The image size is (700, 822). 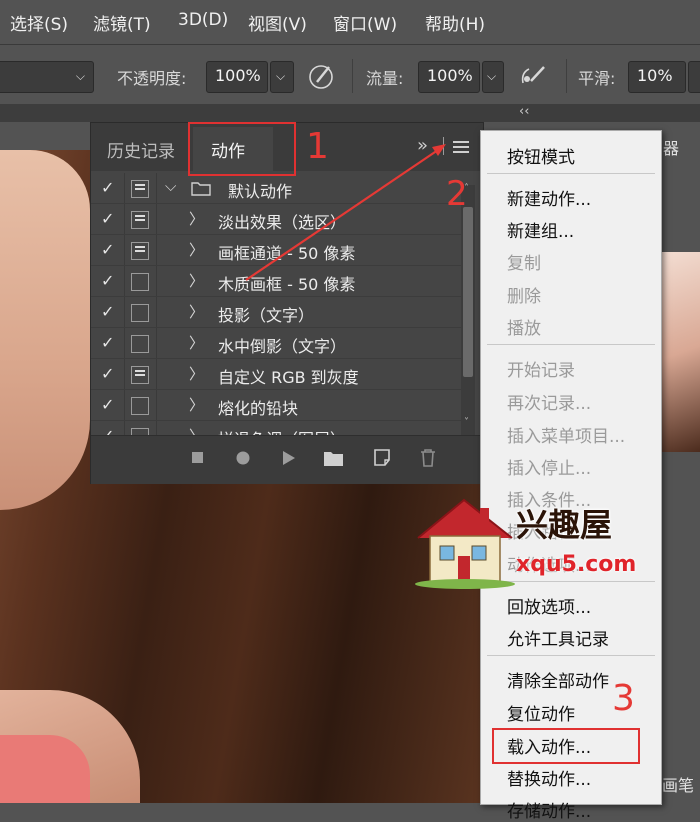 I want to click on annotation-arrow, so click(x=345, y=212).